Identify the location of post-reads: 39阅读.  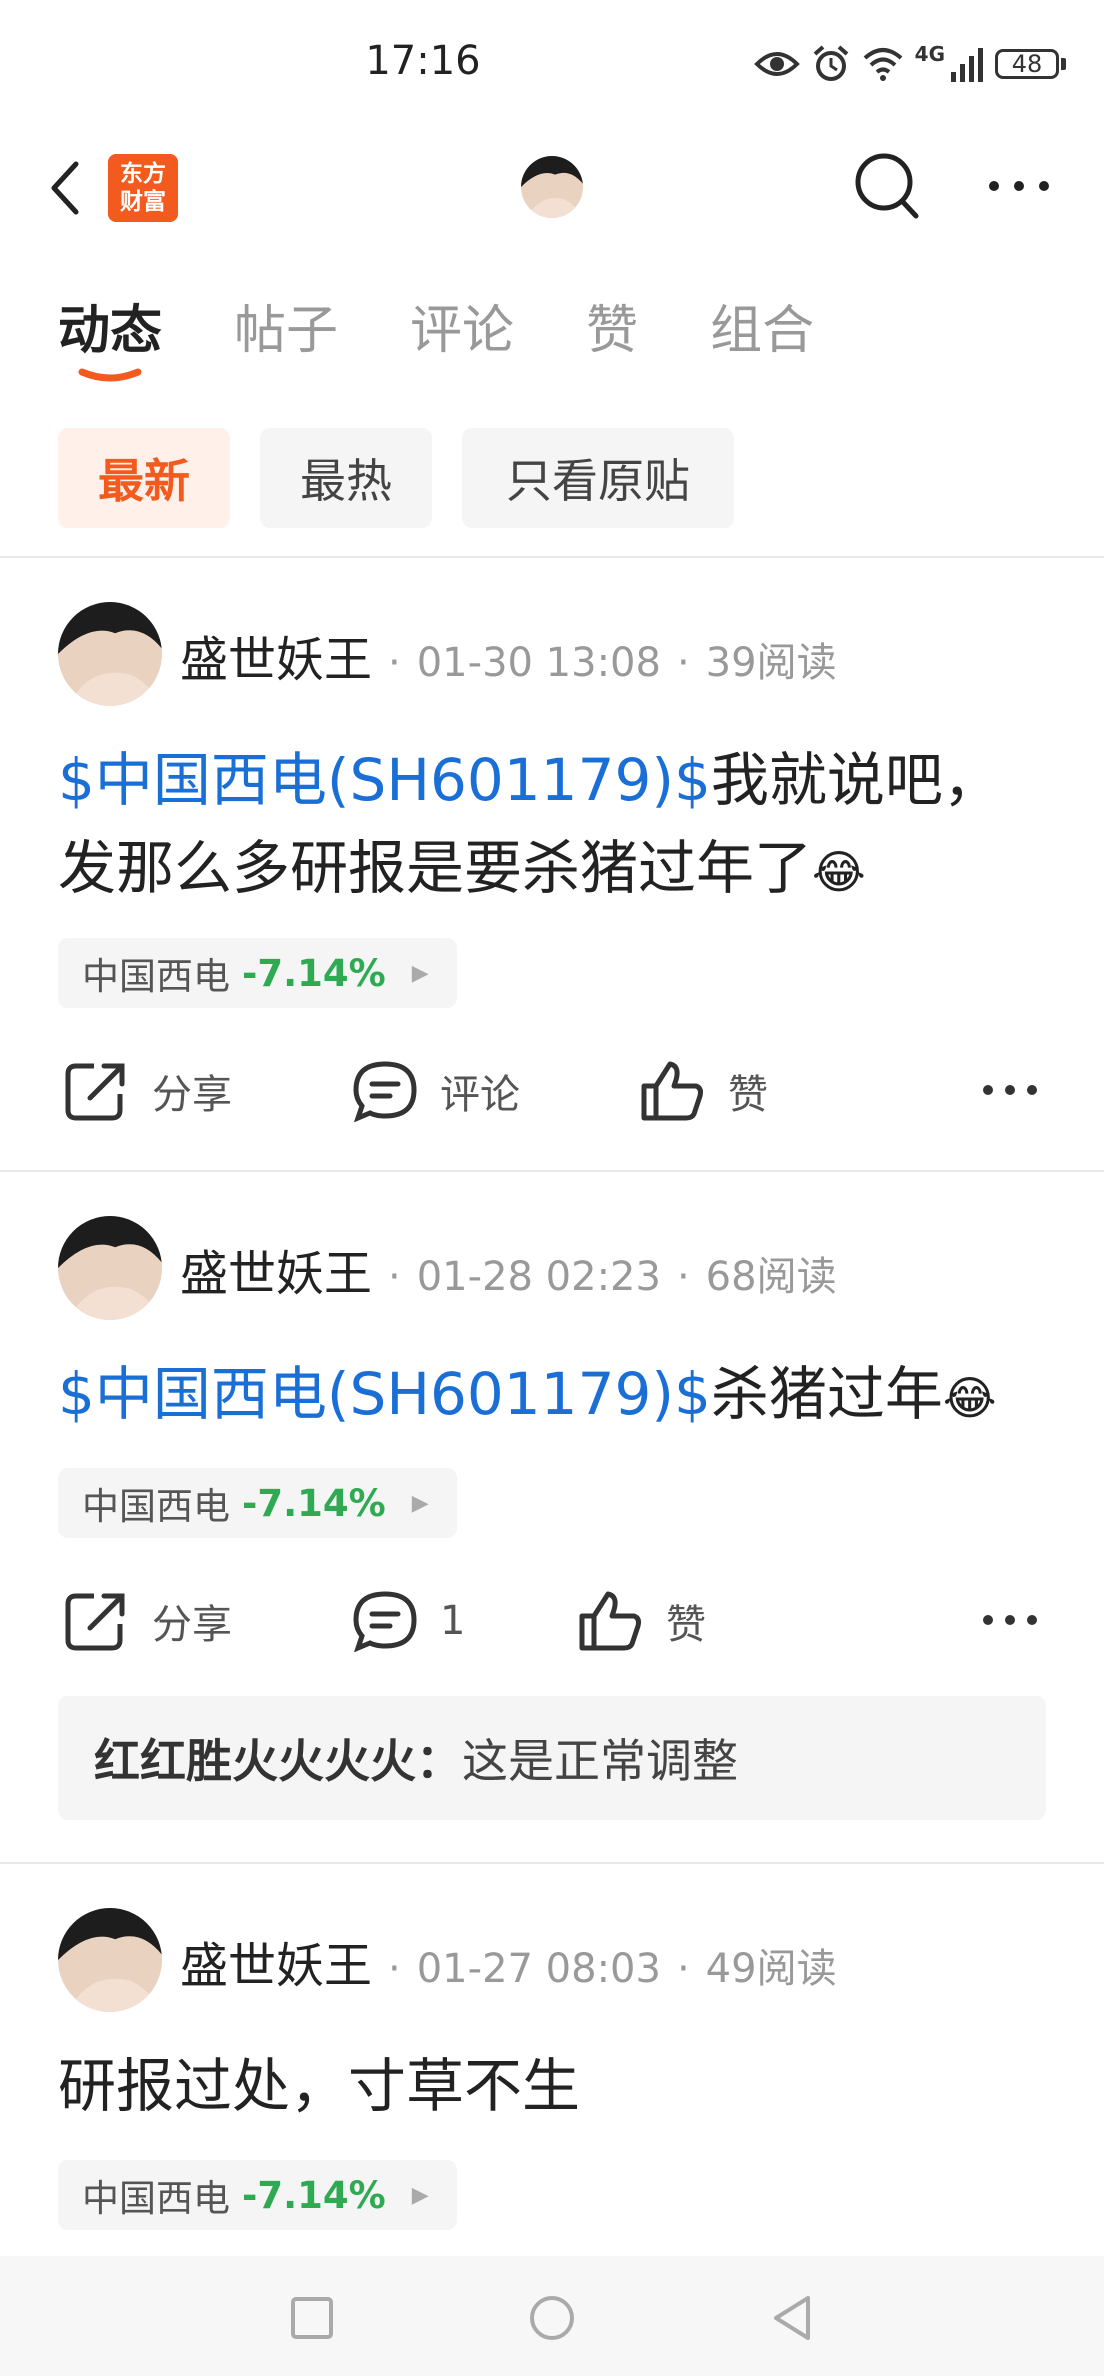
(771, 663).